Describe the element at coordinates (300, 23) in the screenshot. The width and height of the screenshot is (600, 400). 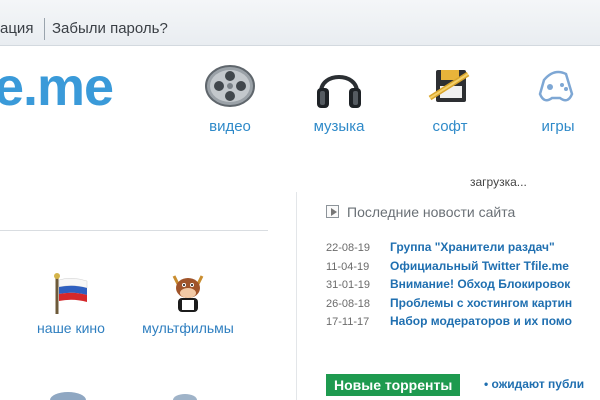
I see `top-bar: ация Забыли пароль?` at that location.